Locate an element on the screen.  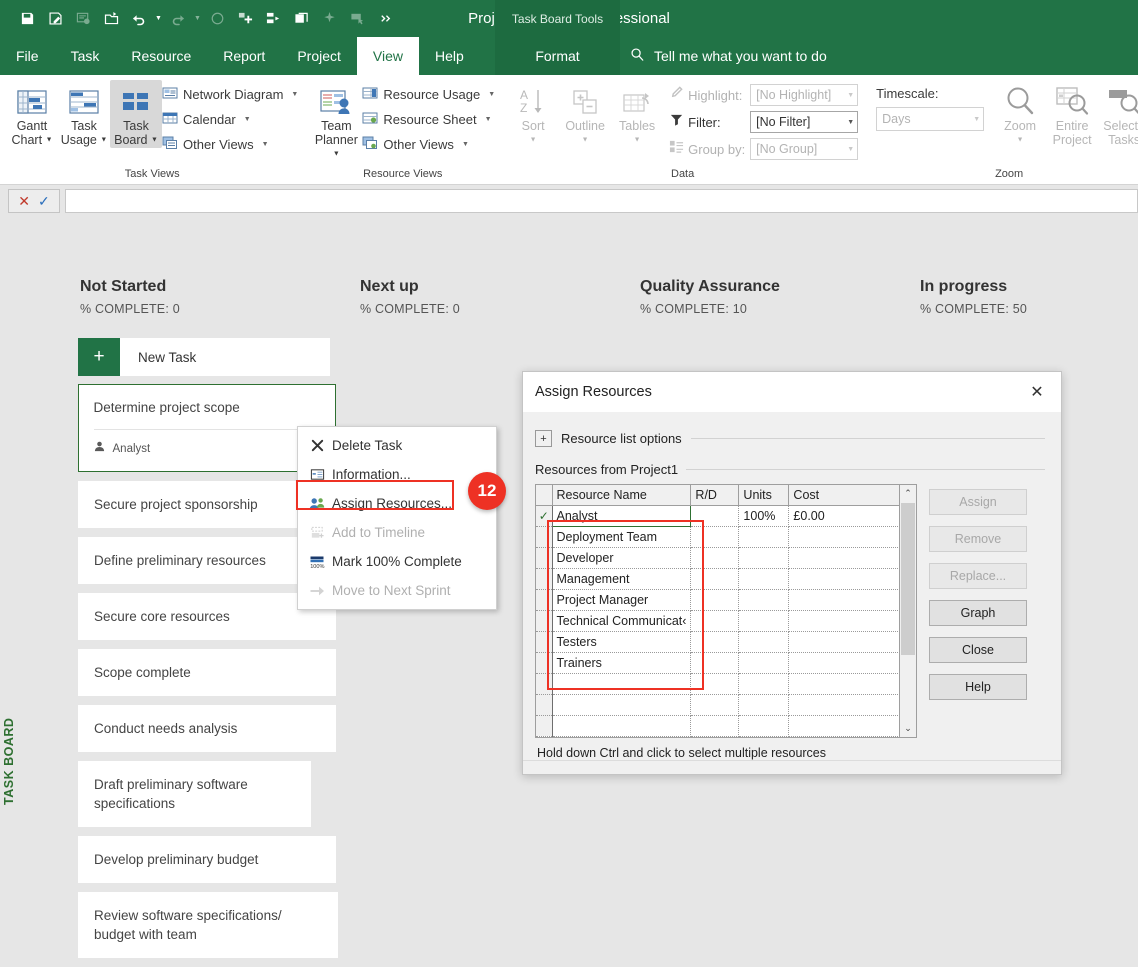
tables-button: Tables ▼ is located at coordinates (637, 114).